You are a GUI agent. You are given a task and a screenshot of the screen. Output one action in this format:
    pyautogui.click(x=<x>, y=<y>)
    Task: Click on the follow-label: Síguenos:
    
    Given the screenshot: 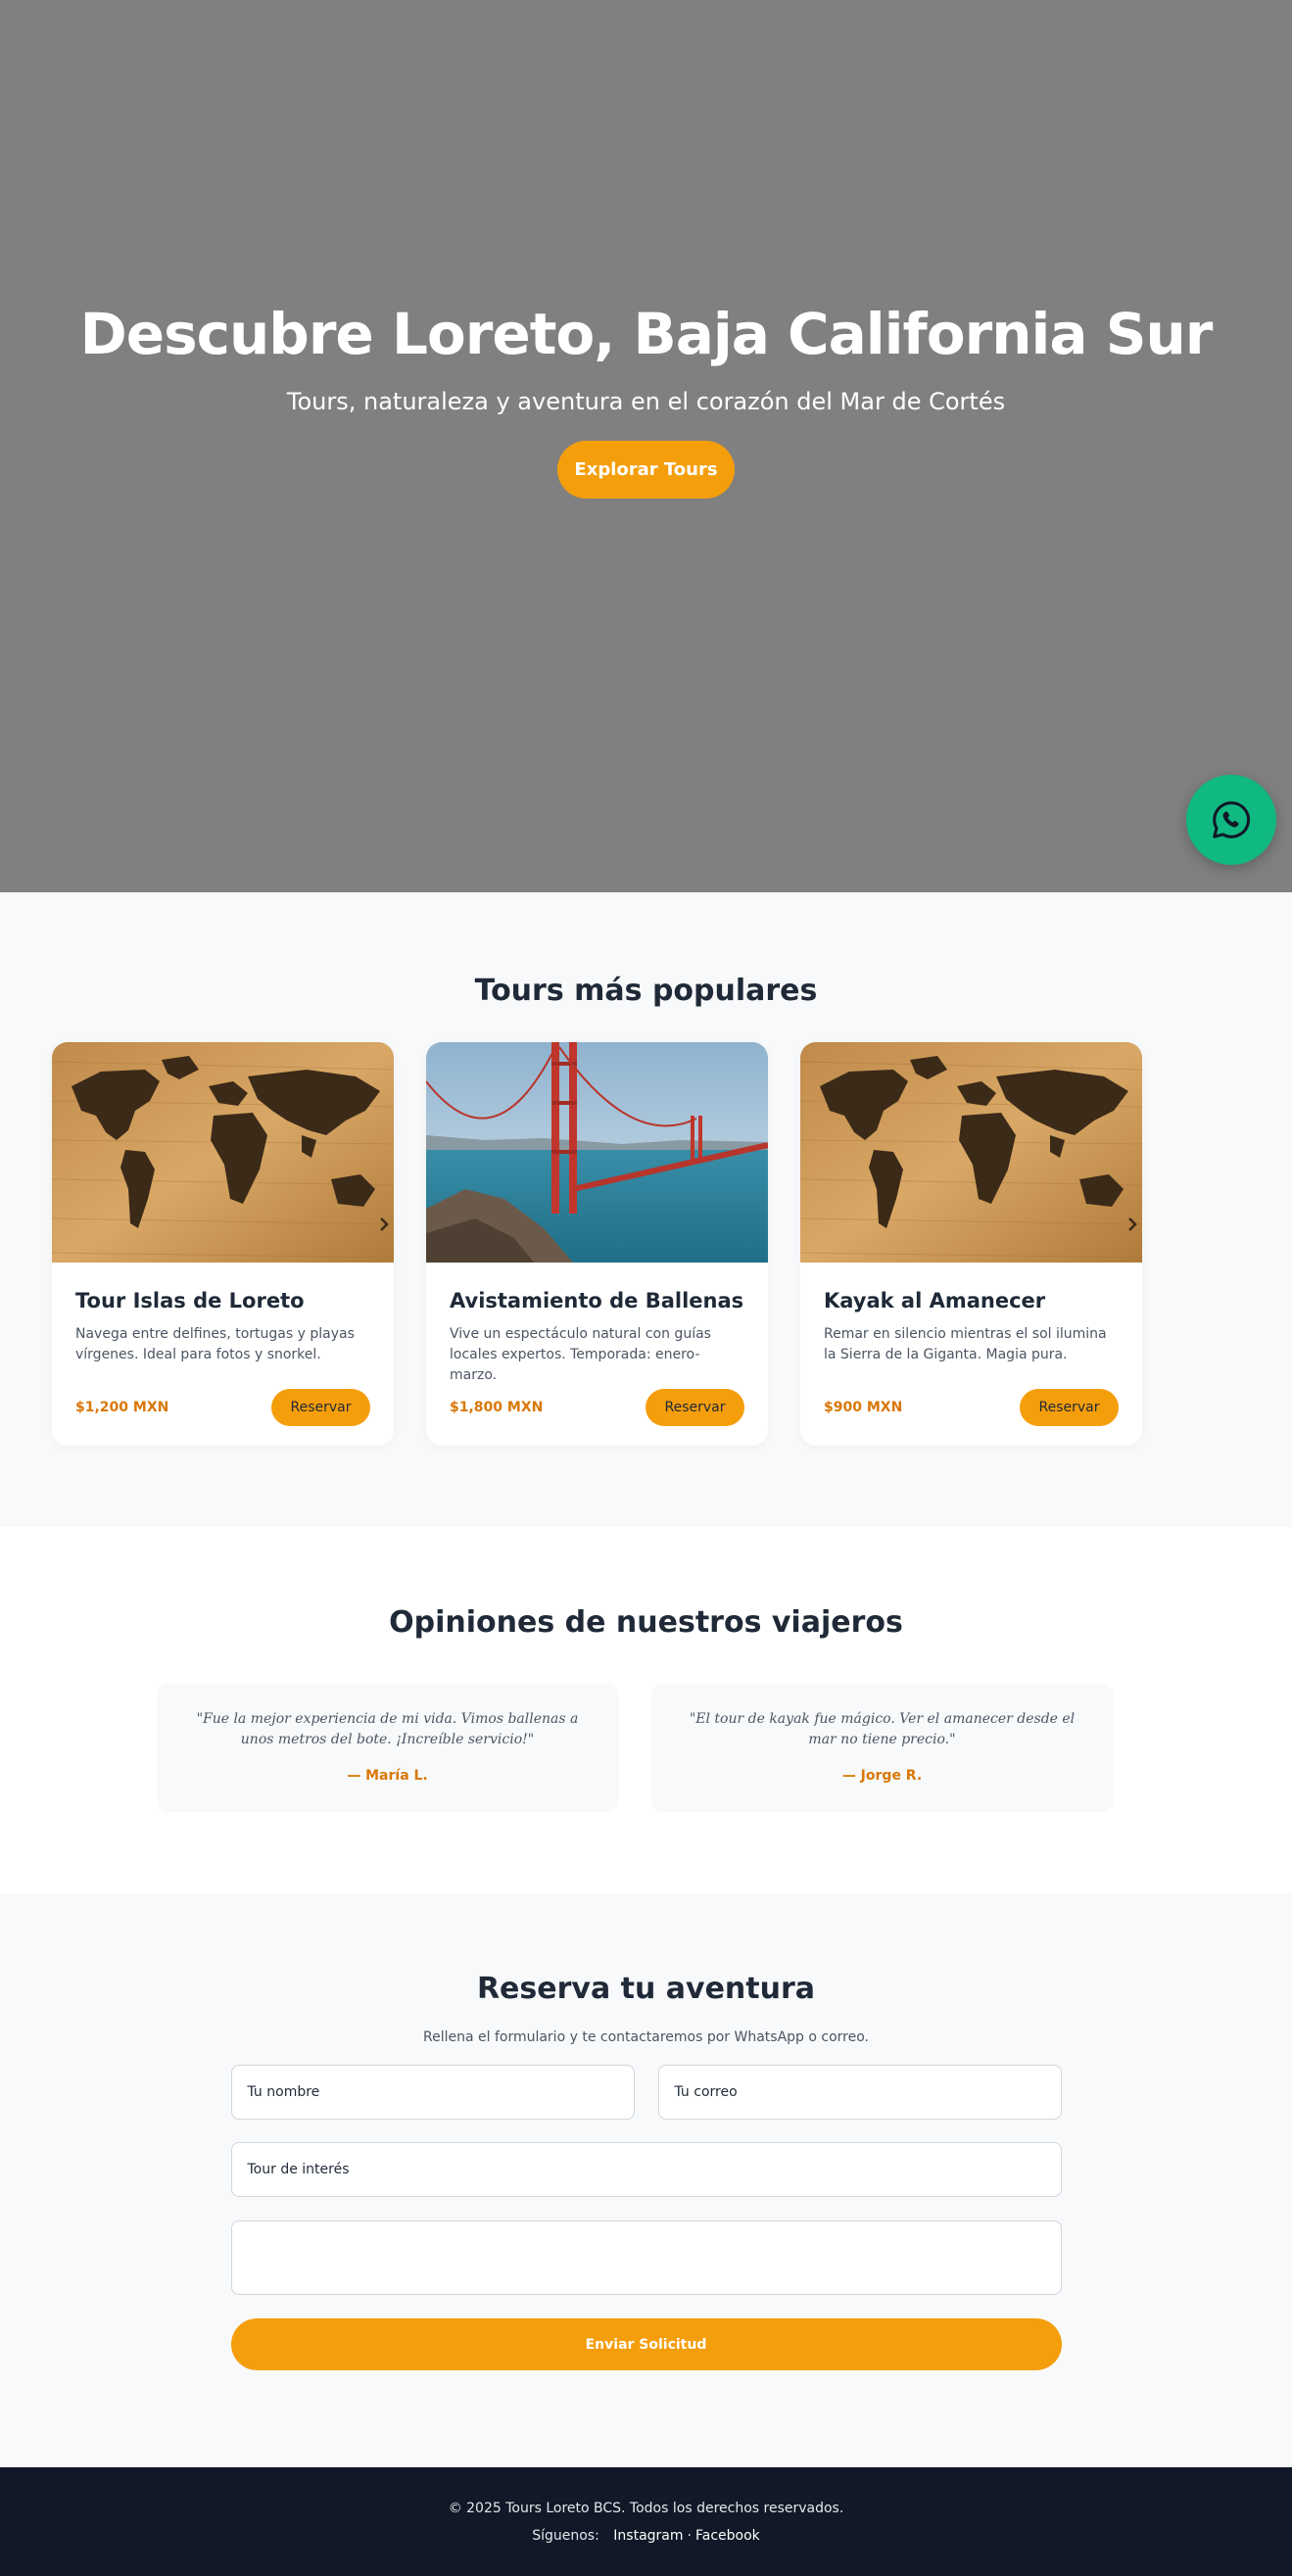 What is the action you would take?
    pyautogui.click(x=565, y=2536)
    